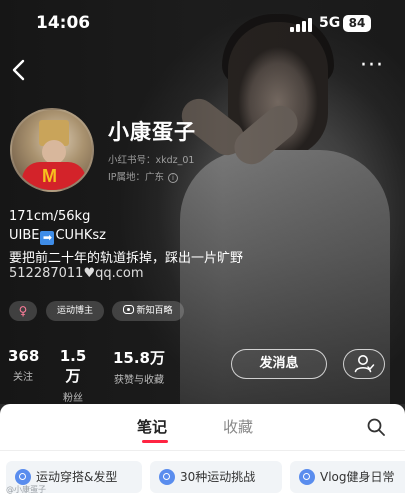 This screenshot has height=497, width=405. Describe the element at coordinates (152, 132) in the screenshot. I see `profile-name: 小康蛋子` at that location.